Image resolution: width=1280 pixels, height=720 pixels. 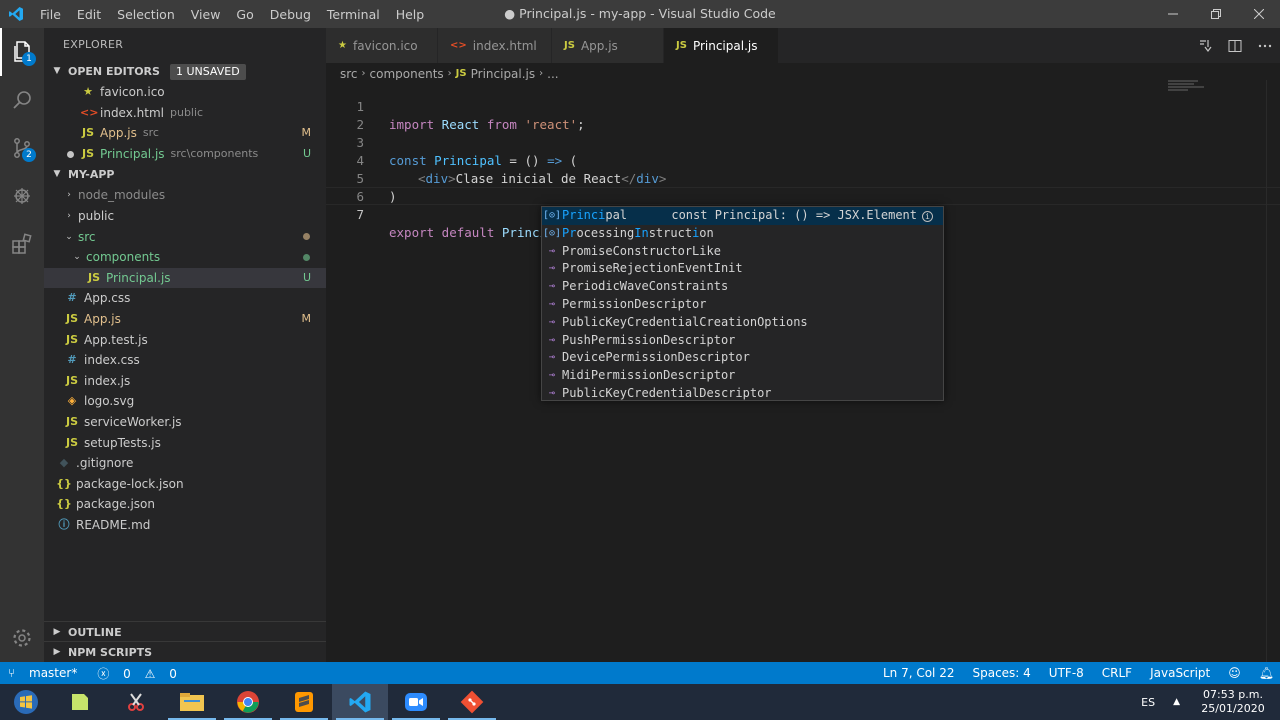 What do you see at coordinates (1273, 371) in the screenshot?
I see `vertical-scrollbar` at bounding box center [1273, 371].